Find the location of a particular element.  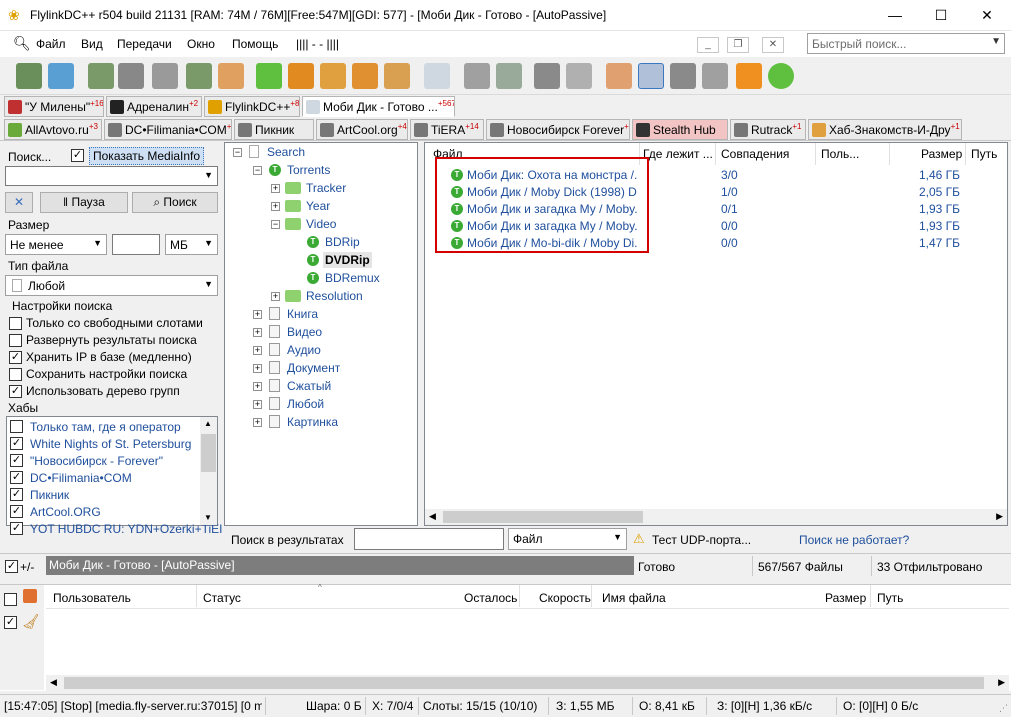

hubs-scrollbar: ▲ ▼ is located at coordinates (208, 471).